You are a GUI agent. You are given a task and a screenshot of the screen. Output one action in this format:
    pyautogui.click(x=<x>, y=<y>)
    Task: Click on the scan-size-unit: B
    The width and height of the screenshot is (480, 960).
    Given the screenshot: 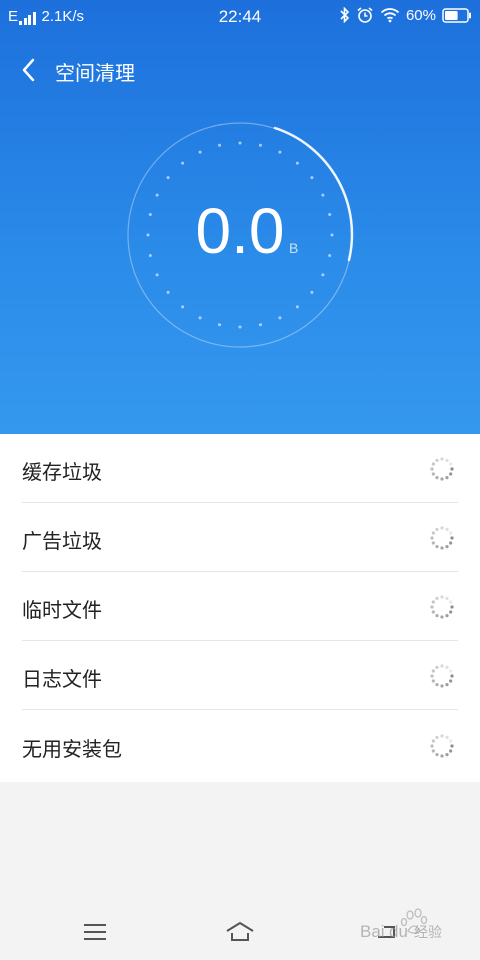 What is the action you would take?
    pyautogui.click(x=294, y=248)
    